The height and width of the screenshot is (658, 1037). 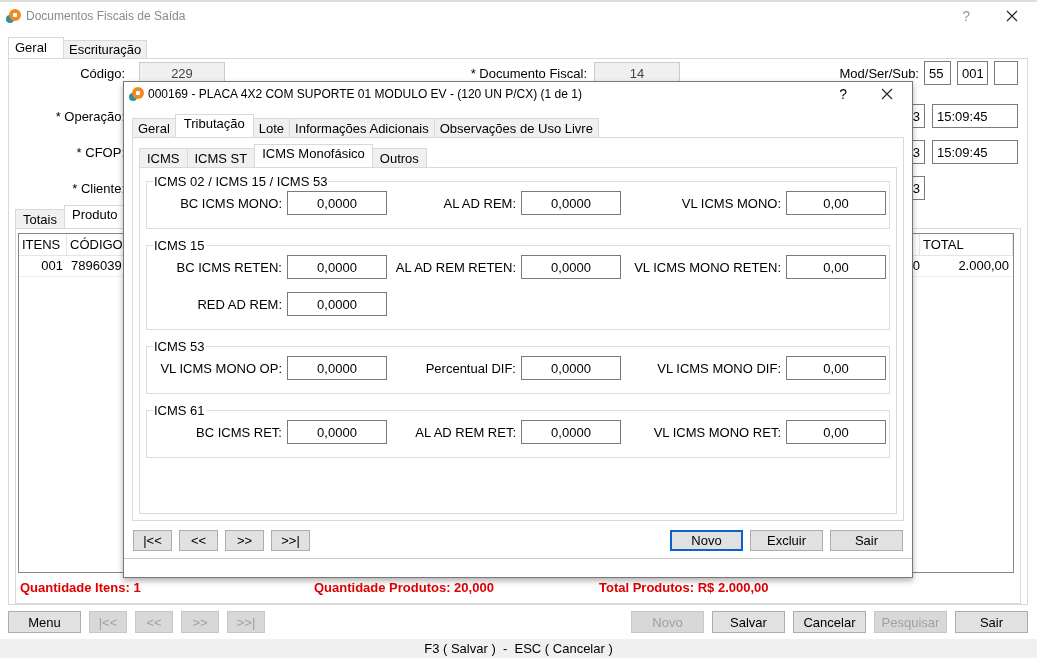 What do you see at coordinates (730, 203) in the screenshot?
I see `field-label: VL ICMS MONO:` at bounding box center [730, 203].